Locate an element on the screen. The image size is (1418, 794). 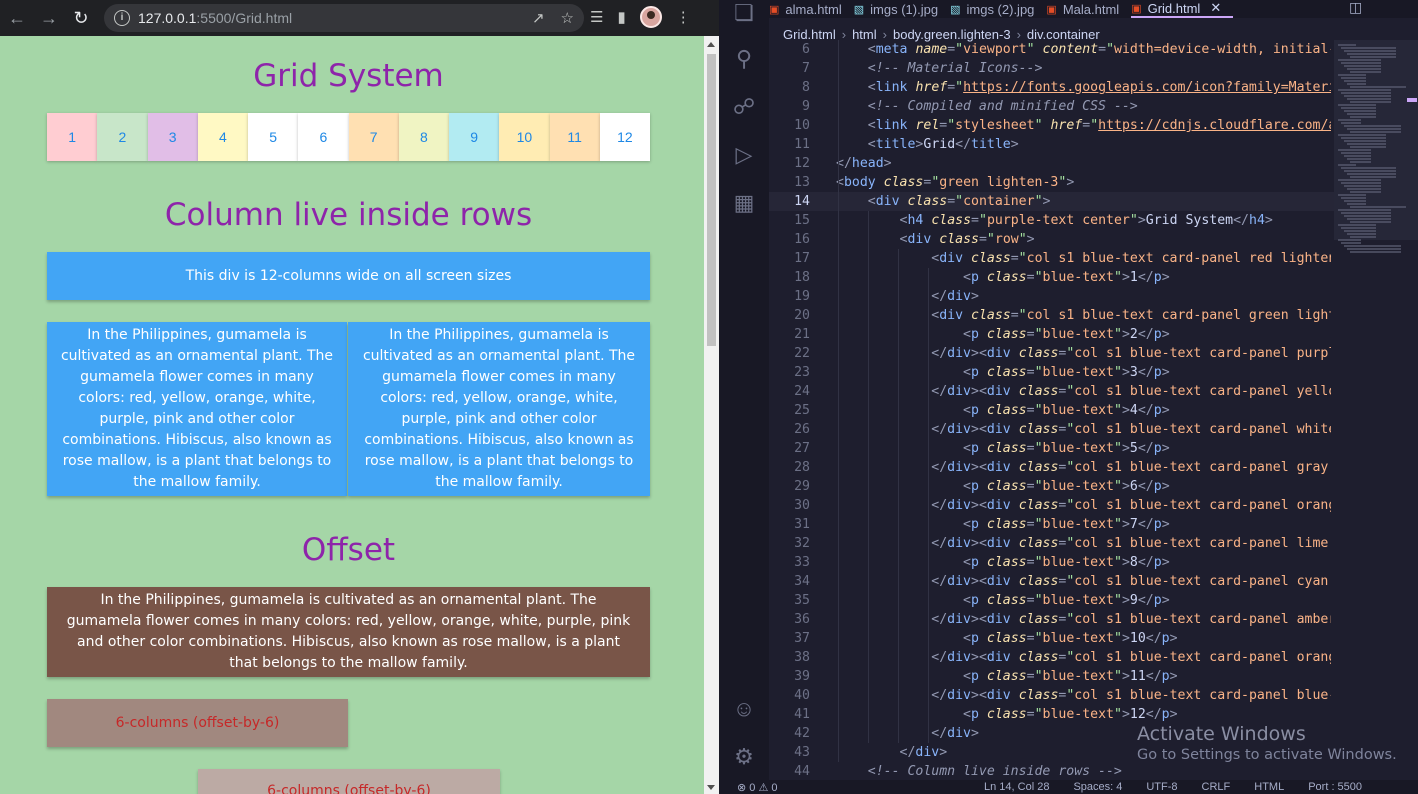
source-control-icon: ☍ is located at coordinates (744, 107).